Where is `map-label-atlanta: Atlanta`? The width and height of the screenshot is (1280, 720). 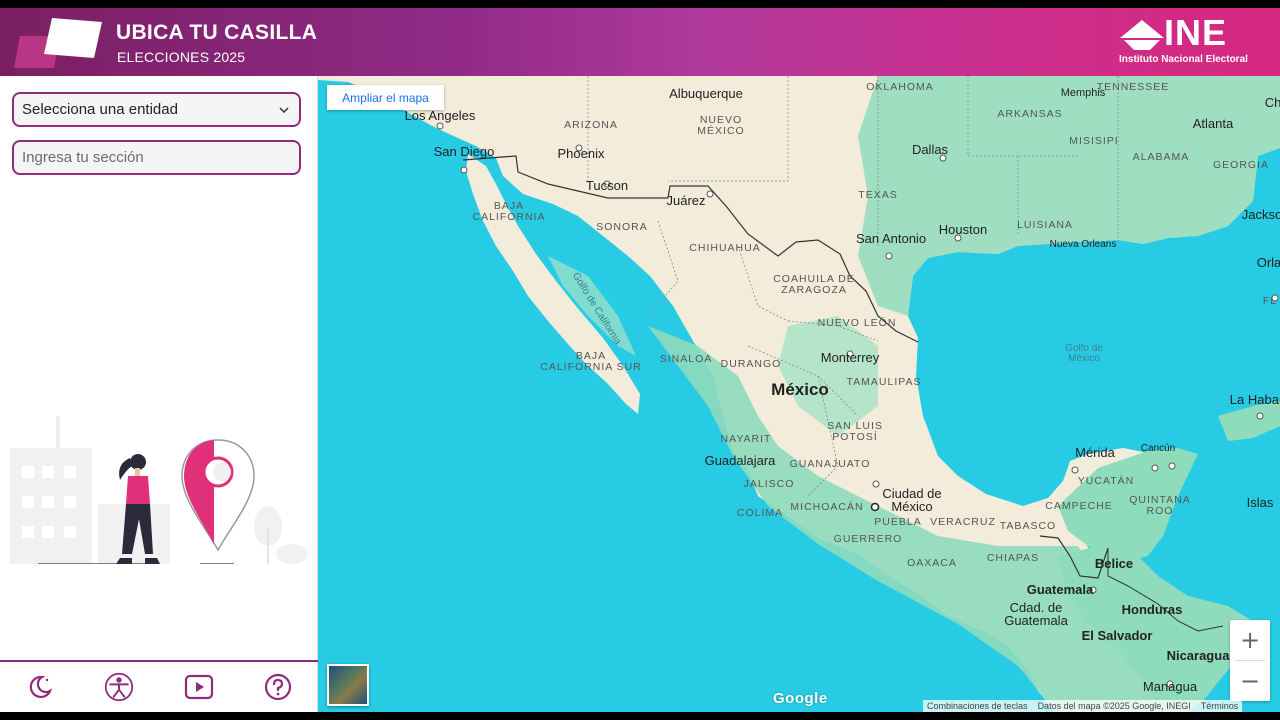 map-label-atlanta: Atlanta is located at coordinates (1213, 123).